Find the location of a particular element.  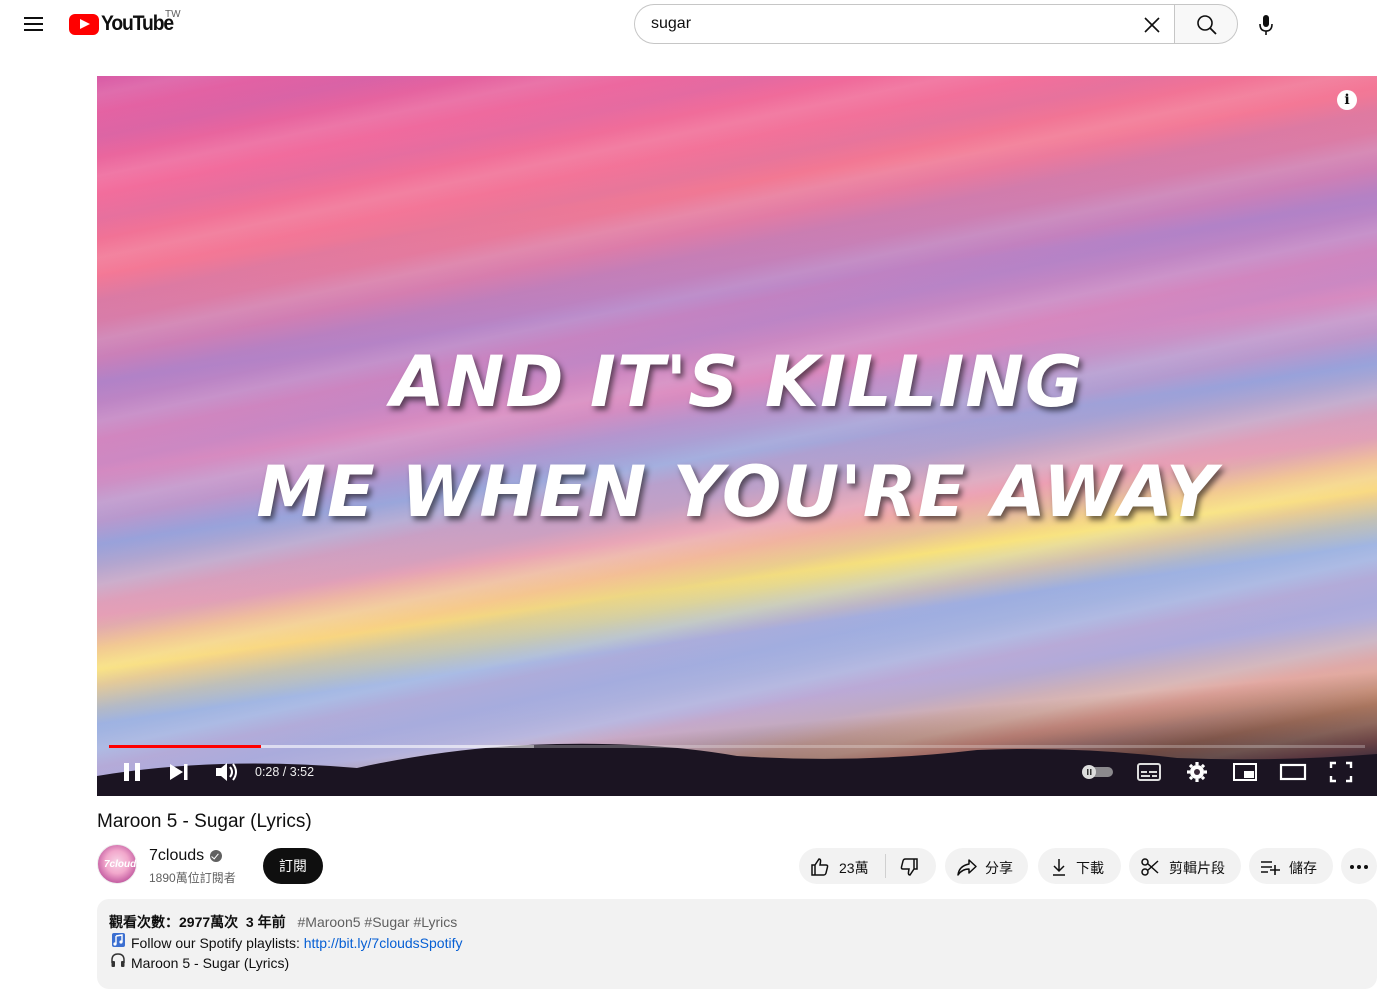

headphones-icon is located at coordinates (118, 961).